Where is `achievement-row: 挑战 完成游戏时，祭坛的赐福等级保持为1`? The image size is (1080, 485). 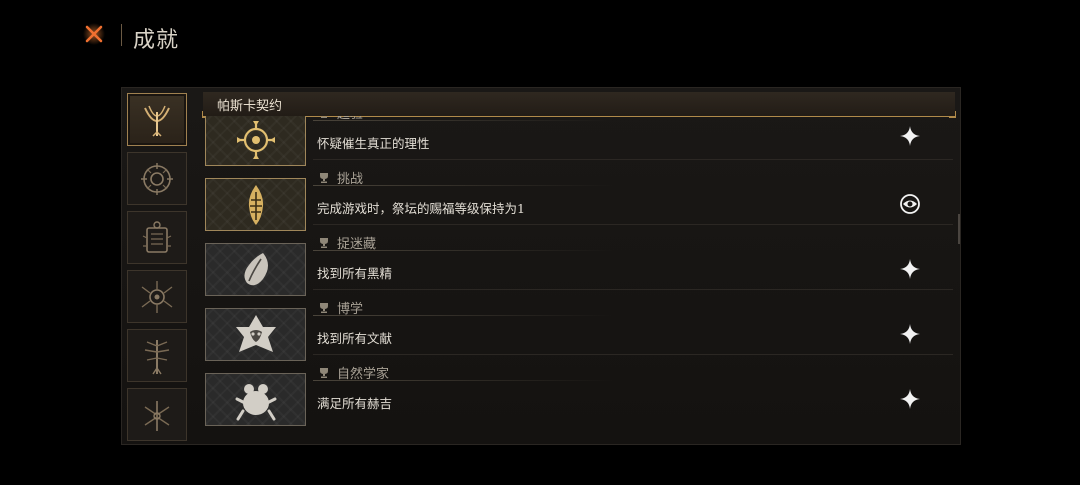 achievement-row: 挑战 完成游戏时，祭坛的赐福等级保持为1 is located at coordinates (579, 200).